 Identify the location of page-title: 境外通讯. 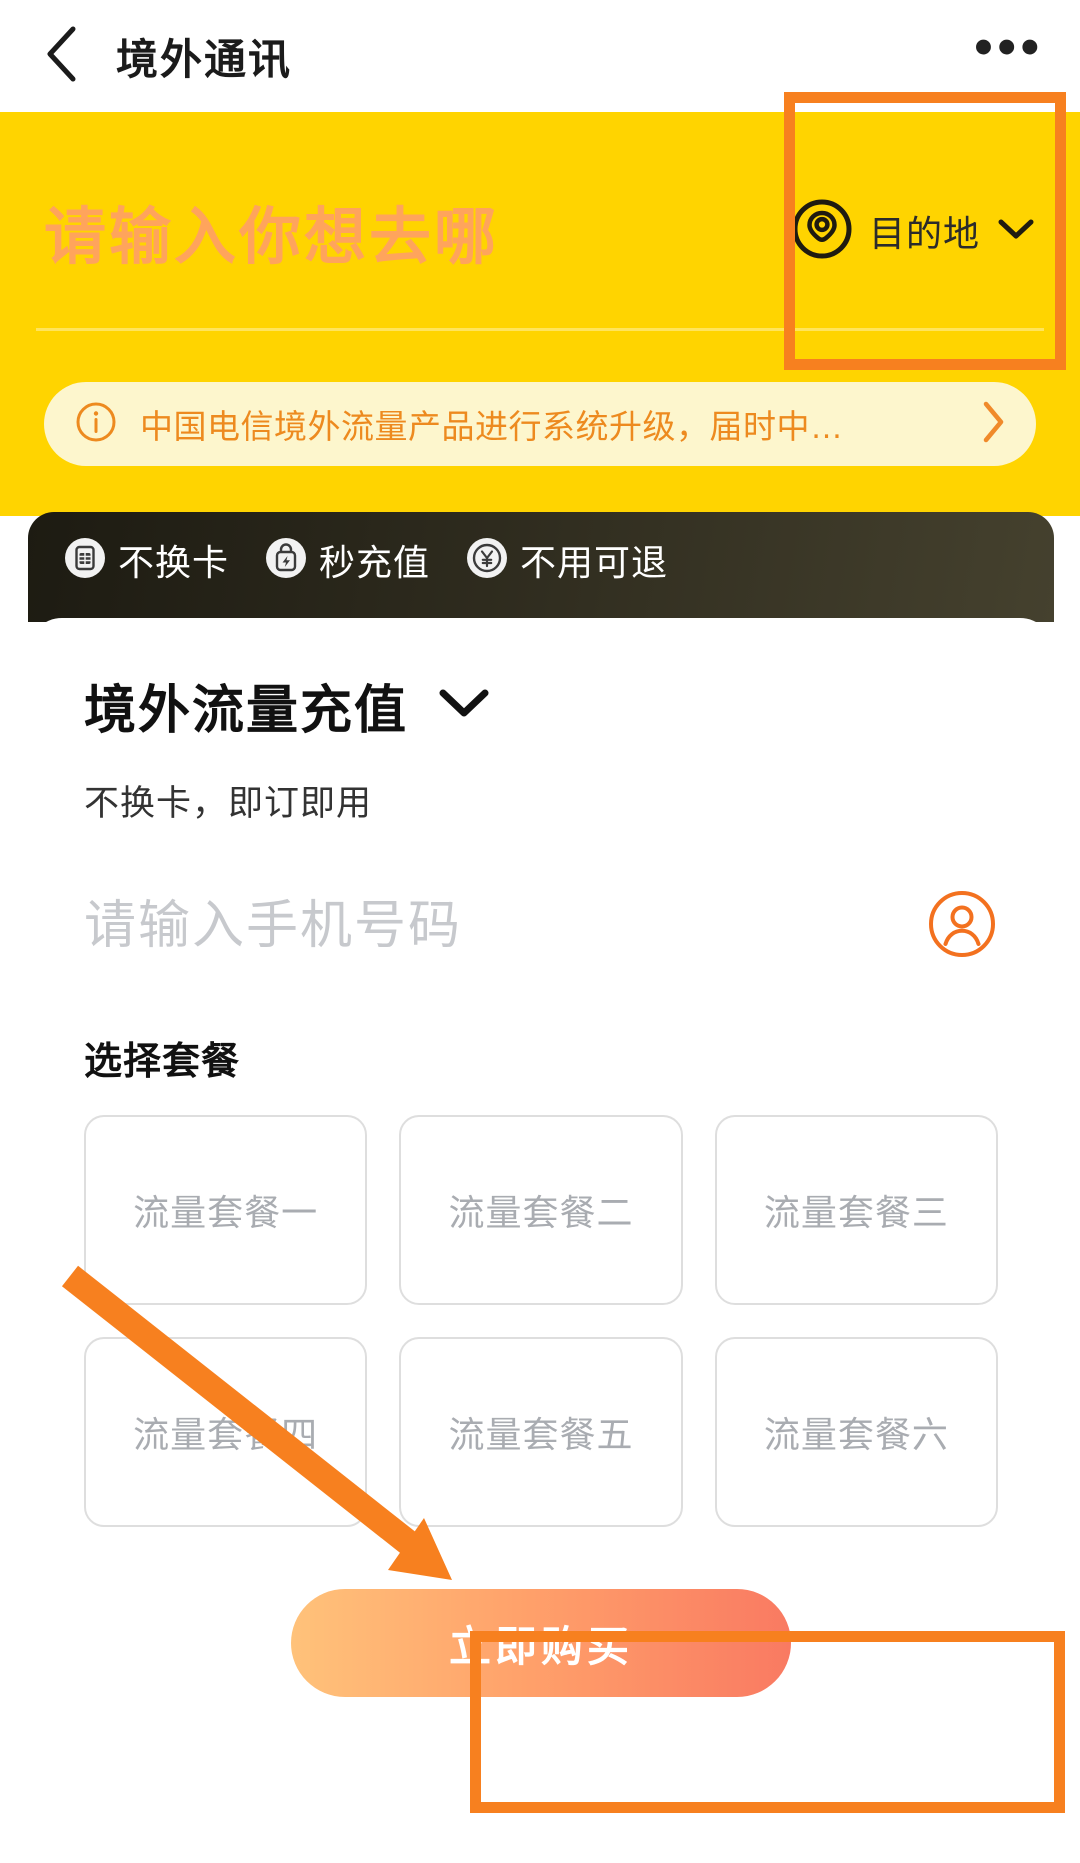
(204, 59).